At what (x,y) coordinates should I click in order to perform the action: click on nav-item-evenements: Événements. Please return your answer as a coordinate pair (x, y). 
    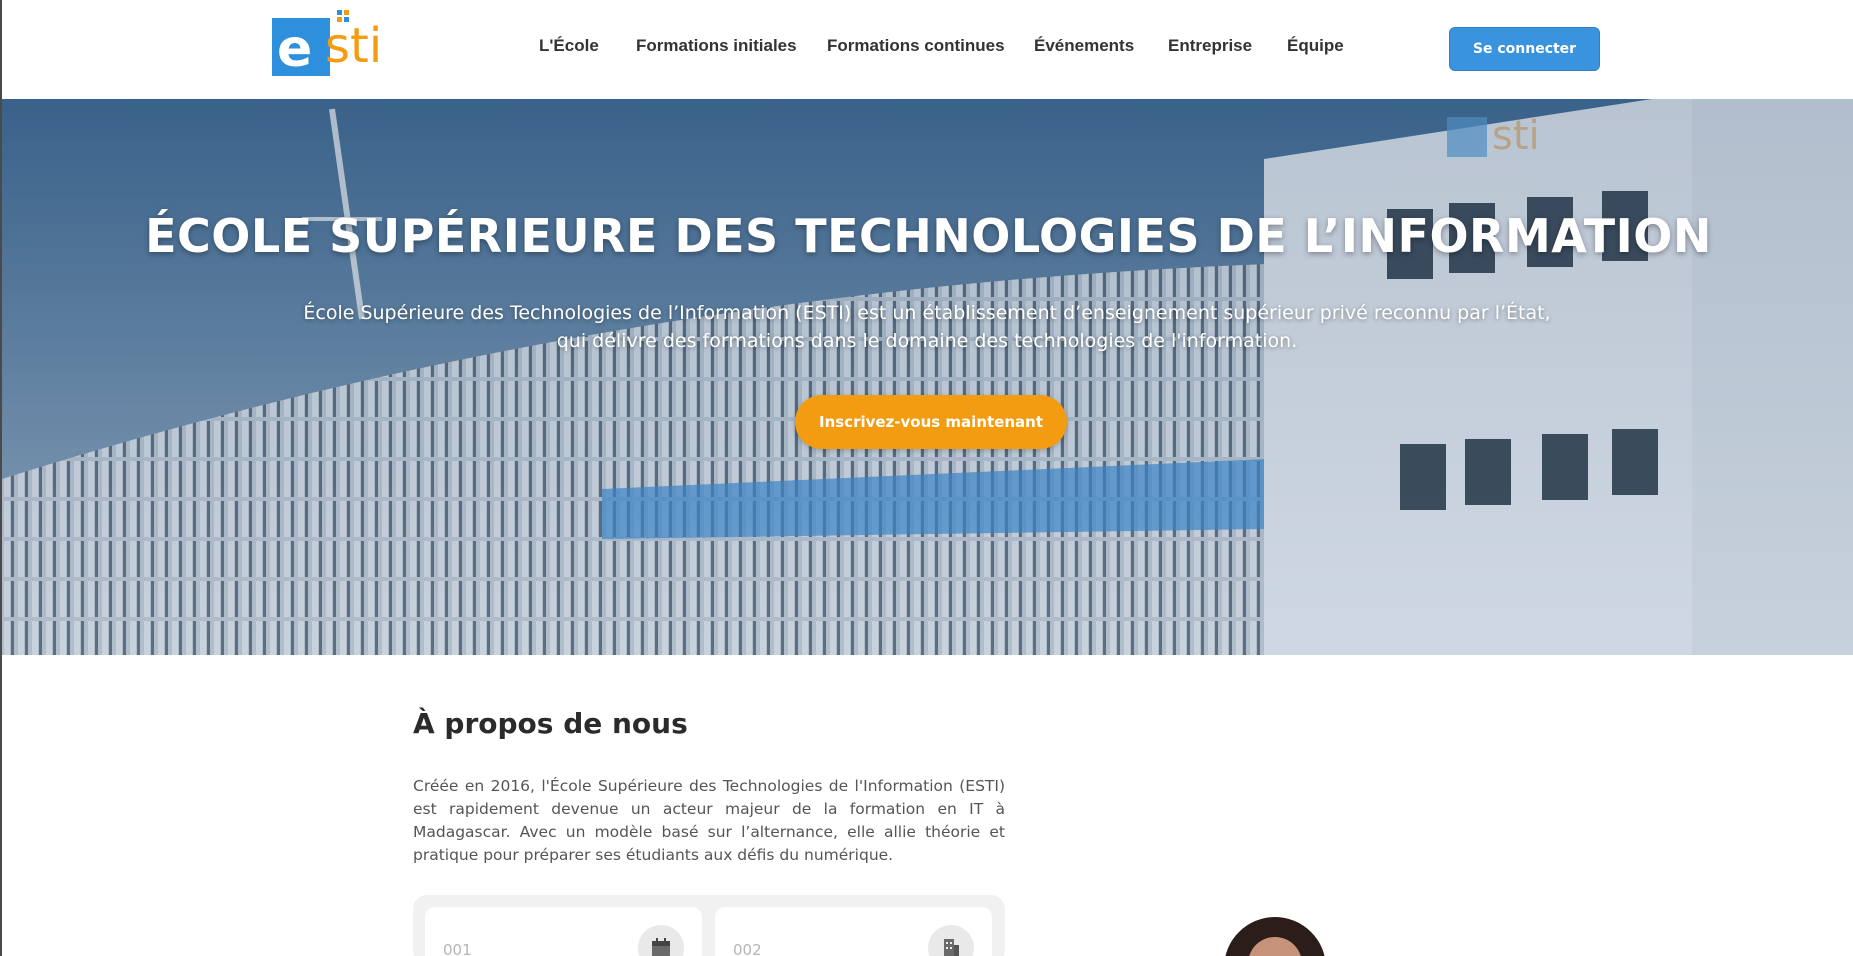
    Looking at the image, I should click on (1084, 46).